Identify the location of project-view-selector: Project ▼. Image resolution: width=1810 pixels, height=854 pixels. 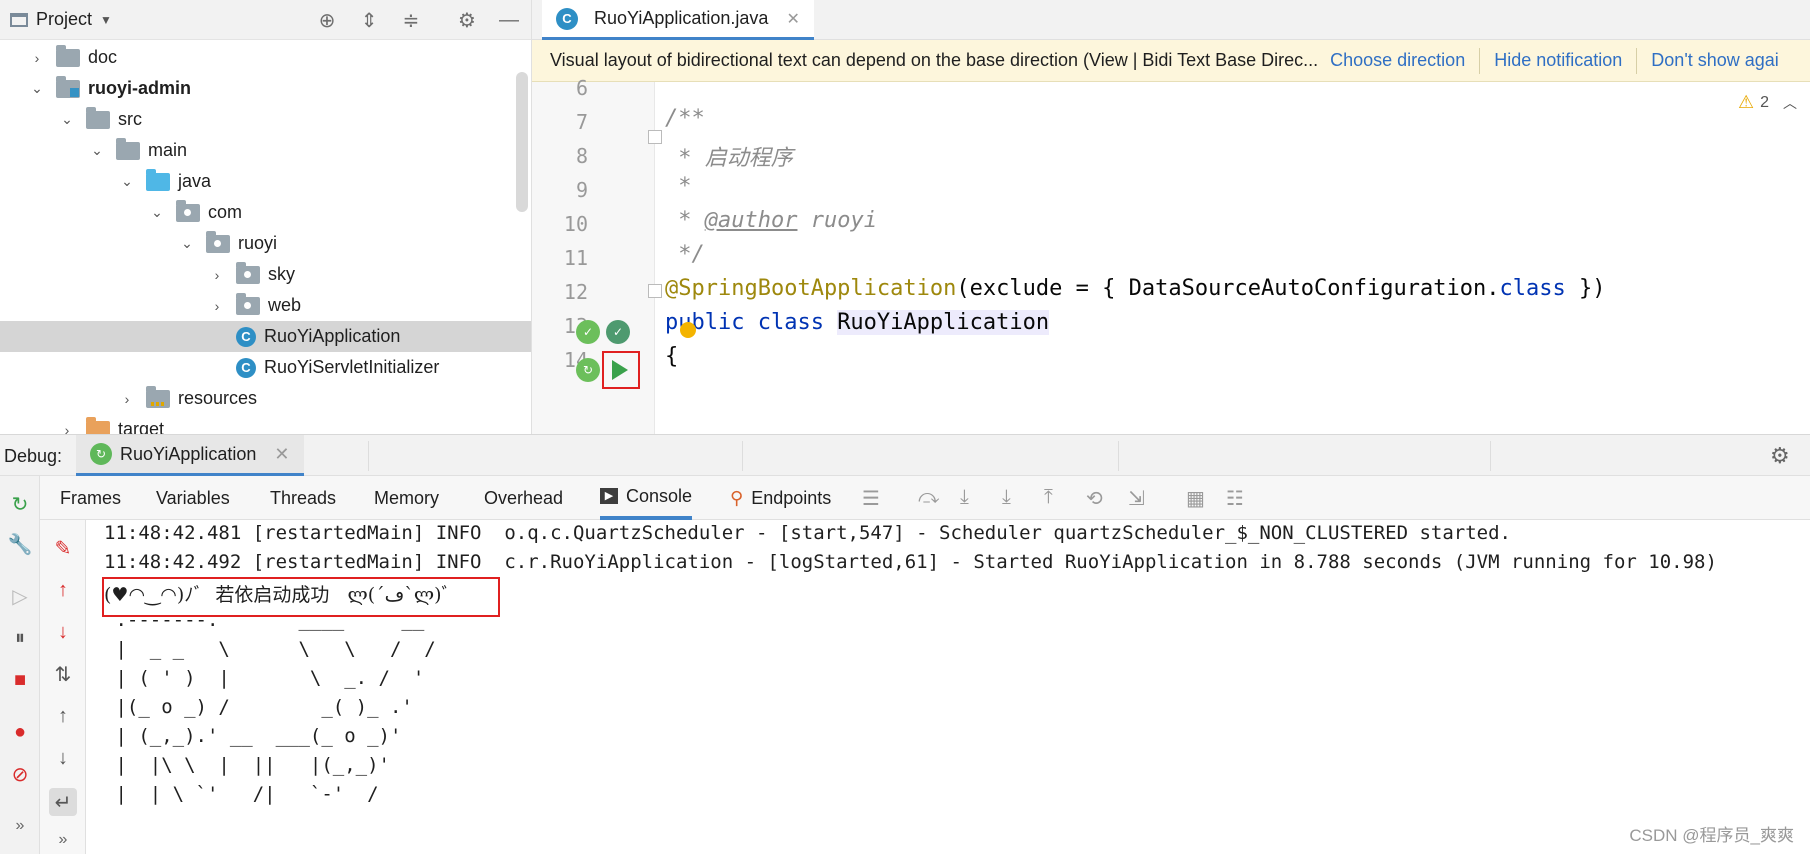
(61, 19).